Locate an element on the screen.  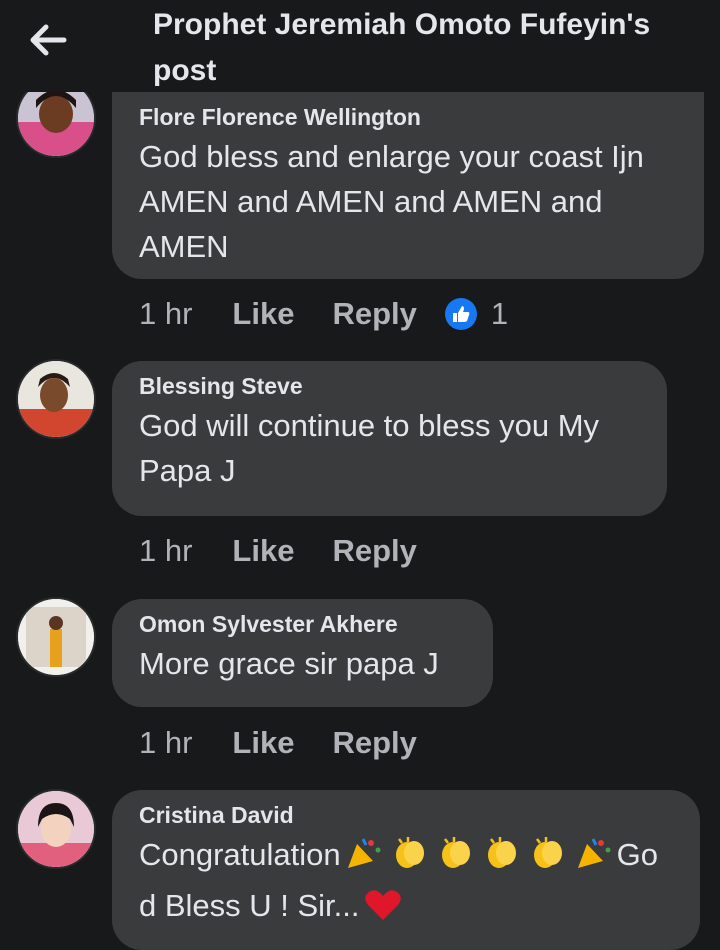
thumbs-up-icon is located at coordinates (460, 314).